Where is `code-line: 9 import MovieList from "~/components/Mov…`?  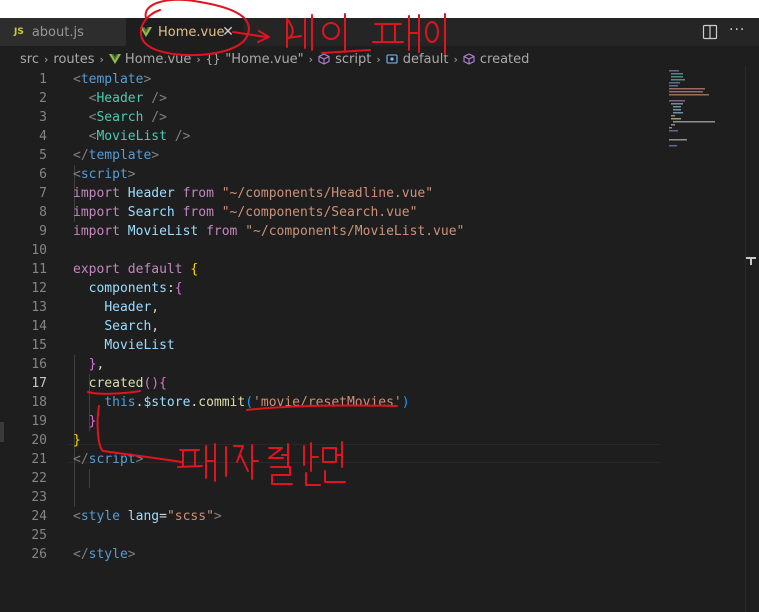
code-line: 9 import MovieList from "~/components/Mov… is located at coordinates (332, 231).